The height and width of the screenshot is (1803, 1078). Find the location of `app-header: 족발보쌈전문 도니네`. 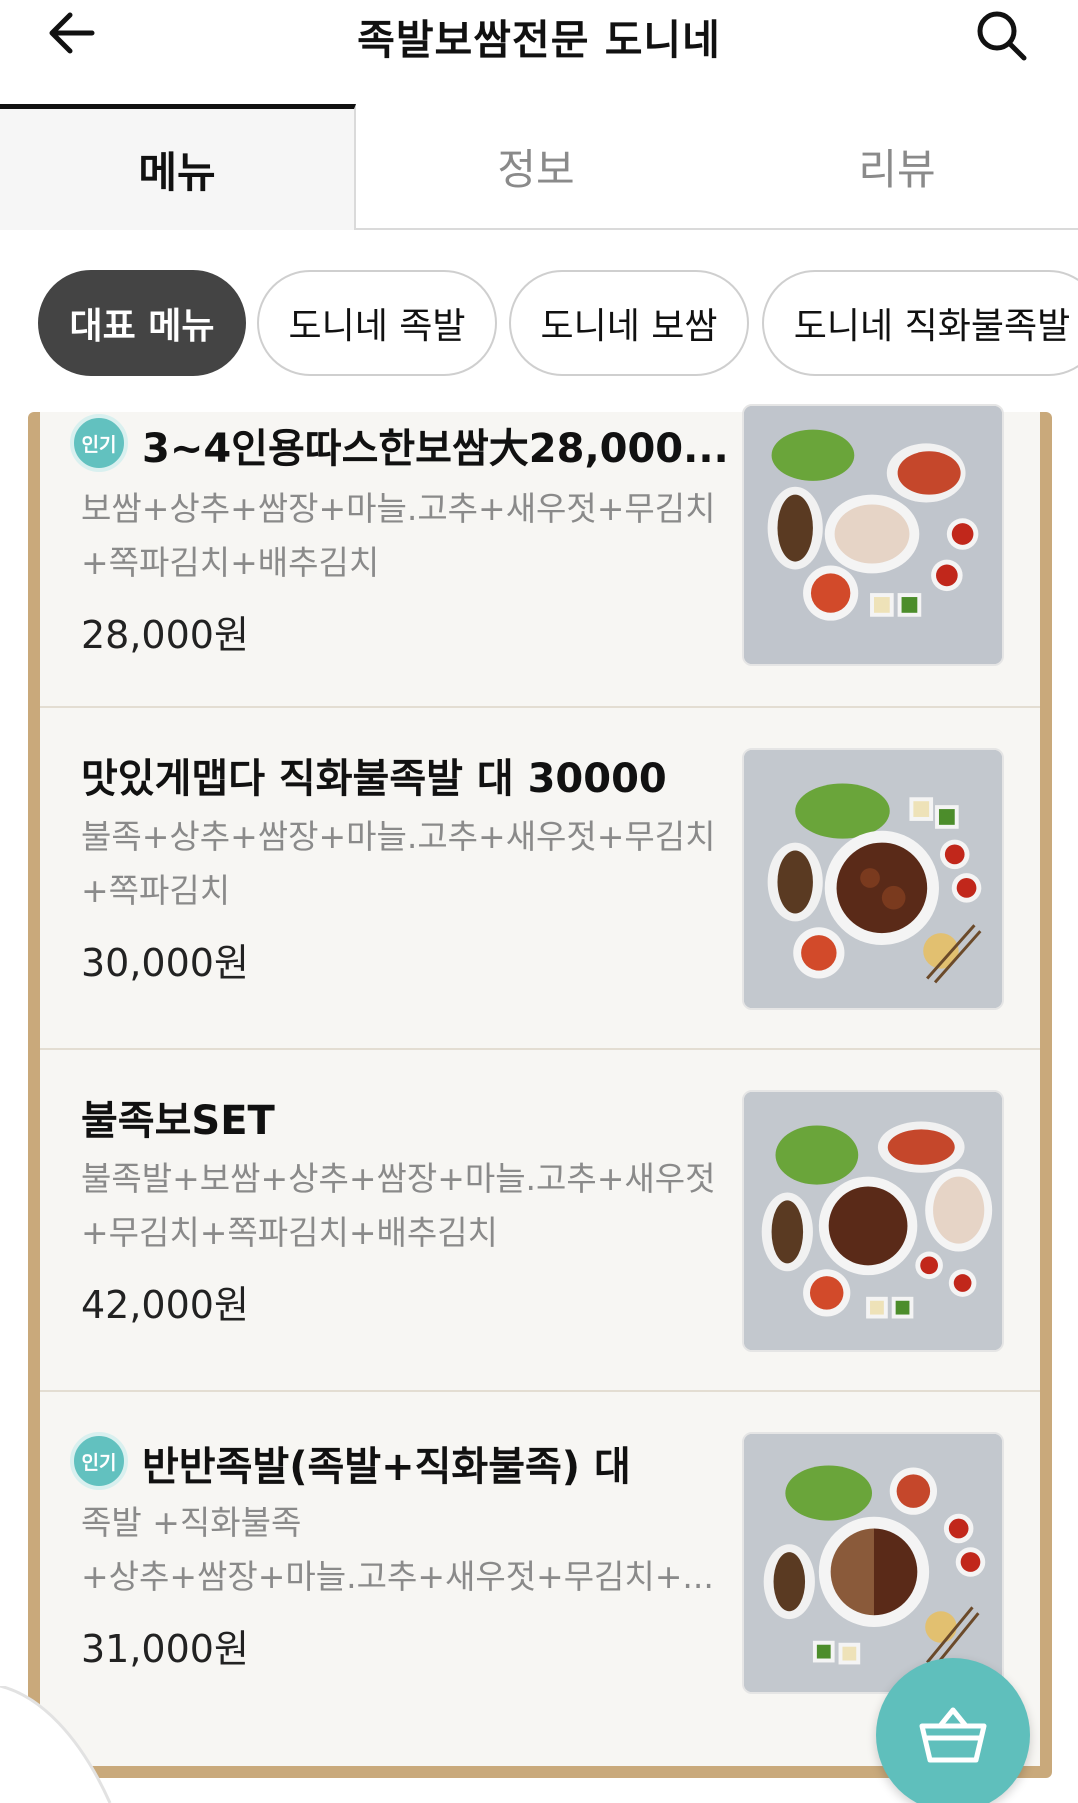

app-header: 족발보쌈전문 도니네 is located at coordinates (539, 35).